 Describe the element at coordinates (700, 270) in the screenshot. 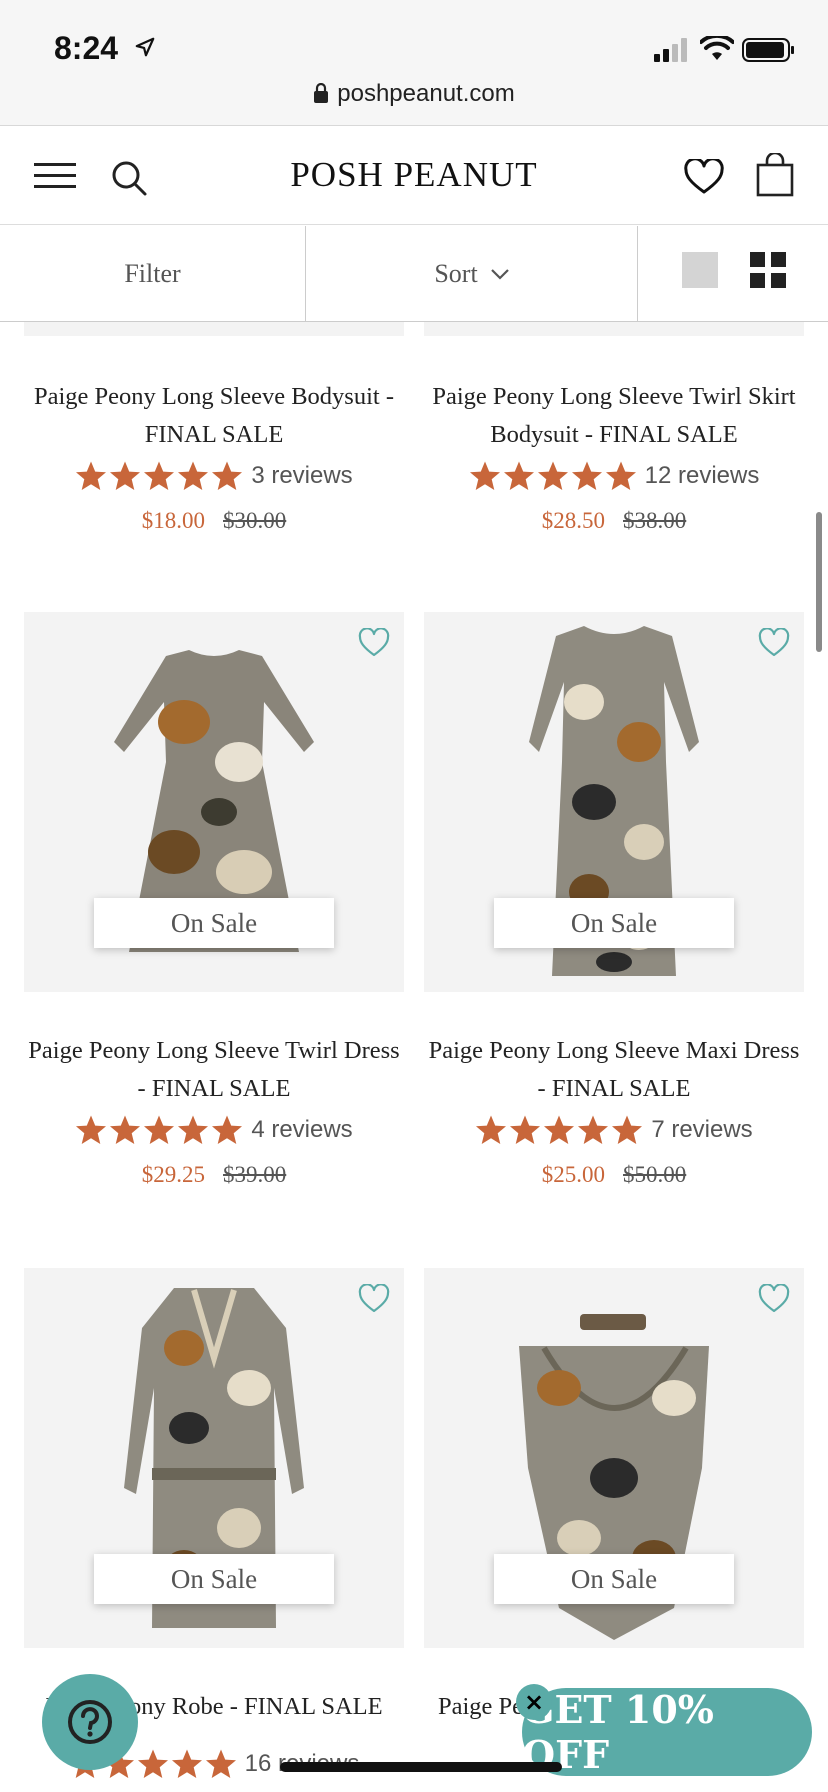

I see `single-column-view-icon` at that location.